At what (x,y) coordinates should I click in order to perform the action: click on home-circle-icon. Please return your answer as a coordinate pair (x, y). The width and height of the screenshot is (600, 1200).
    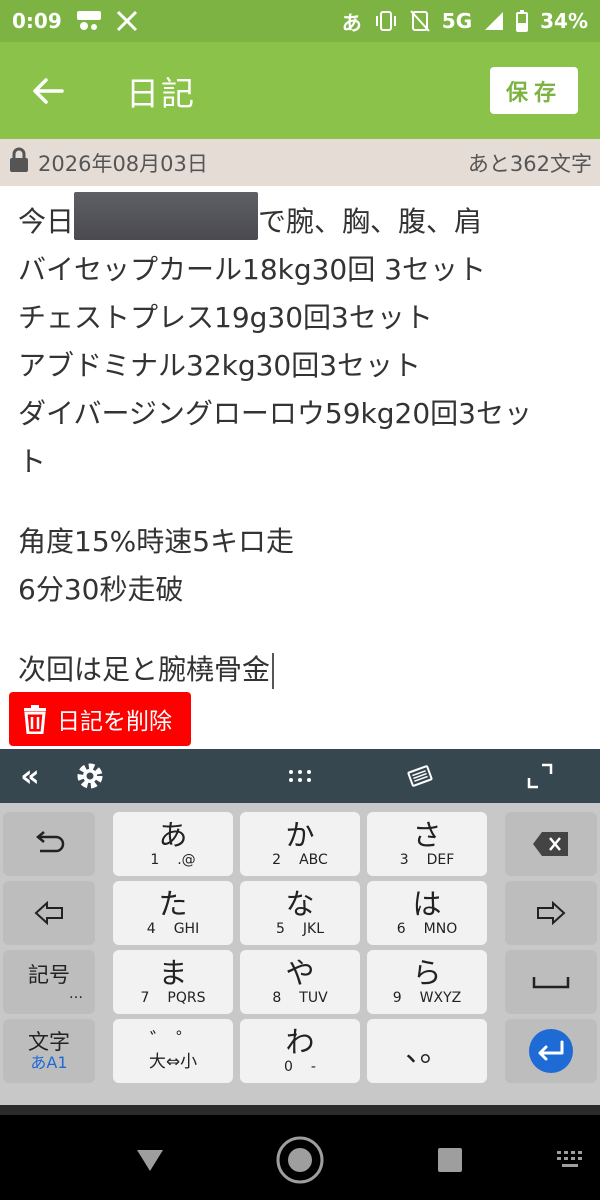
    Looking at the image, I should click on (300, 1160).